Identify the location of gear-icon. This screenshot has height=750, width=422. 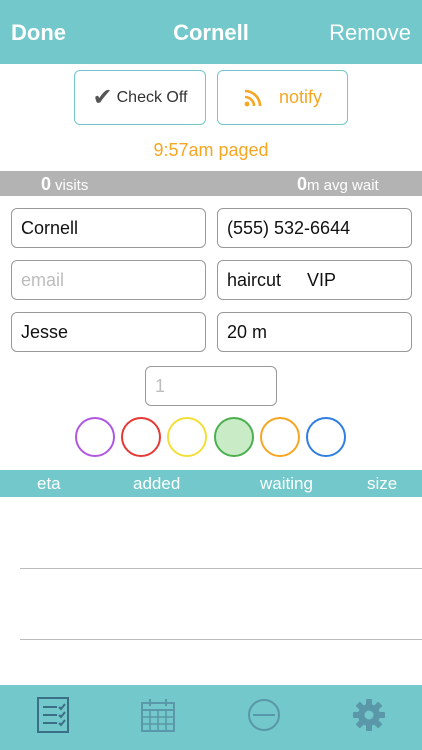
(369, 715).